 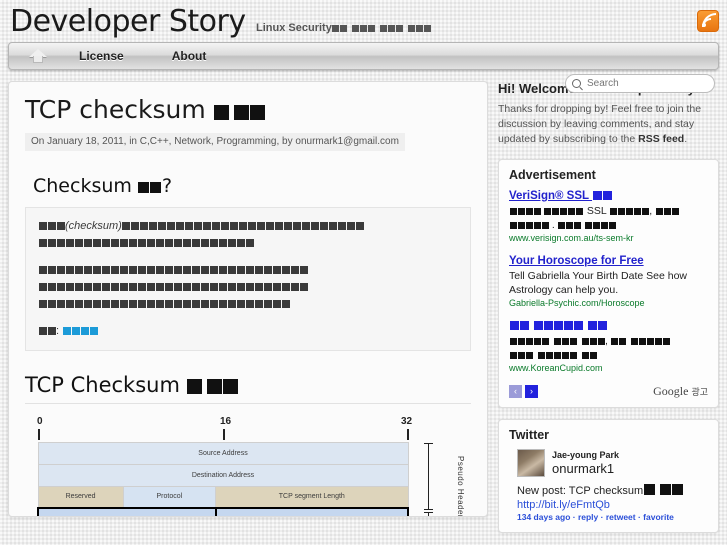 What do you see at coordinates (608, 368) in the screenshot?
I see `ad-url: www.KoreanCupid.com` at bounding box center [608, 368].